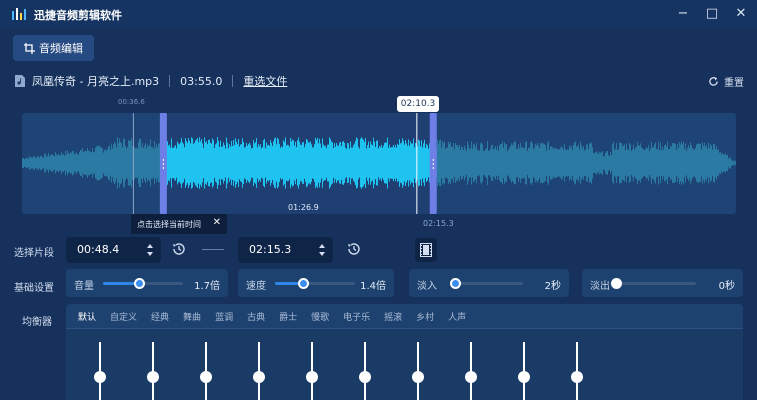 This screenshot has width=757, height=400. Describe the element at coordinates (373, 286) in the screenshot. I see `speed-value: 1.4倍` at that location.